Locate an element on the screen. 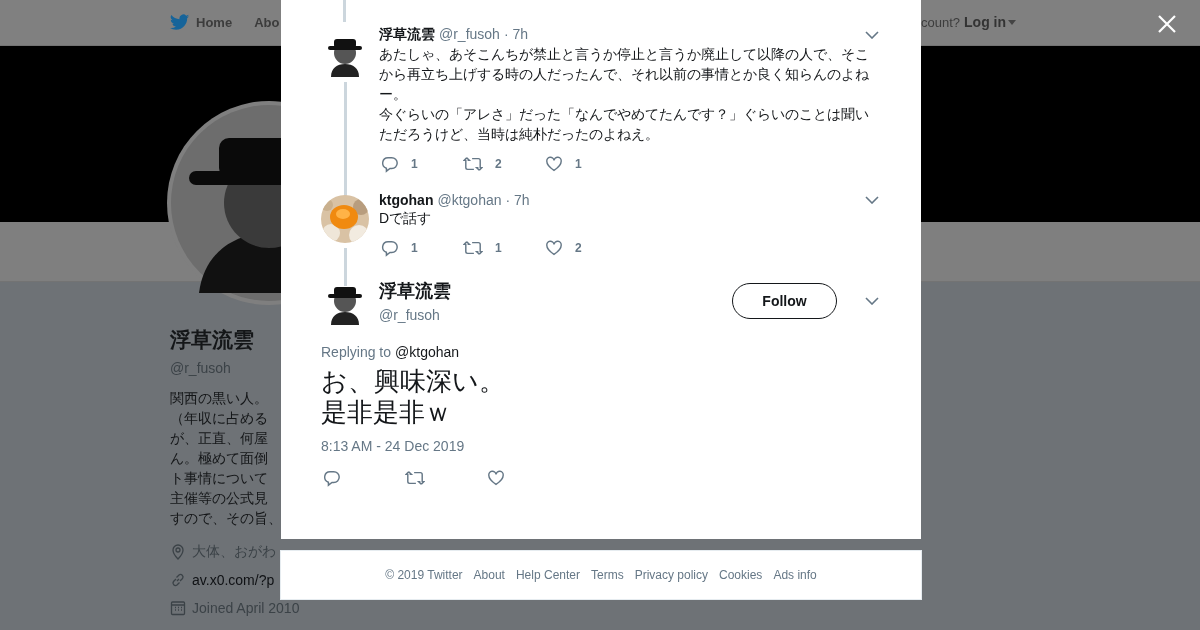 Image resolution: width=1200 pixels, height=630 pixels. tweet-text: お、興味深い。 is located at coordinates (413, 381).